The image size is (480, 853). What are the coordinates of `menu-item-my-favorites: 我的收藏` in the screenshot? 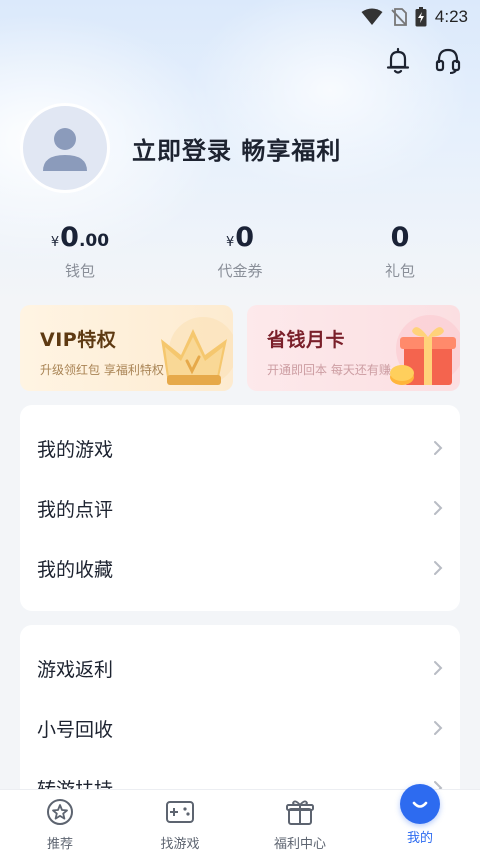 It's located at (240, 568).